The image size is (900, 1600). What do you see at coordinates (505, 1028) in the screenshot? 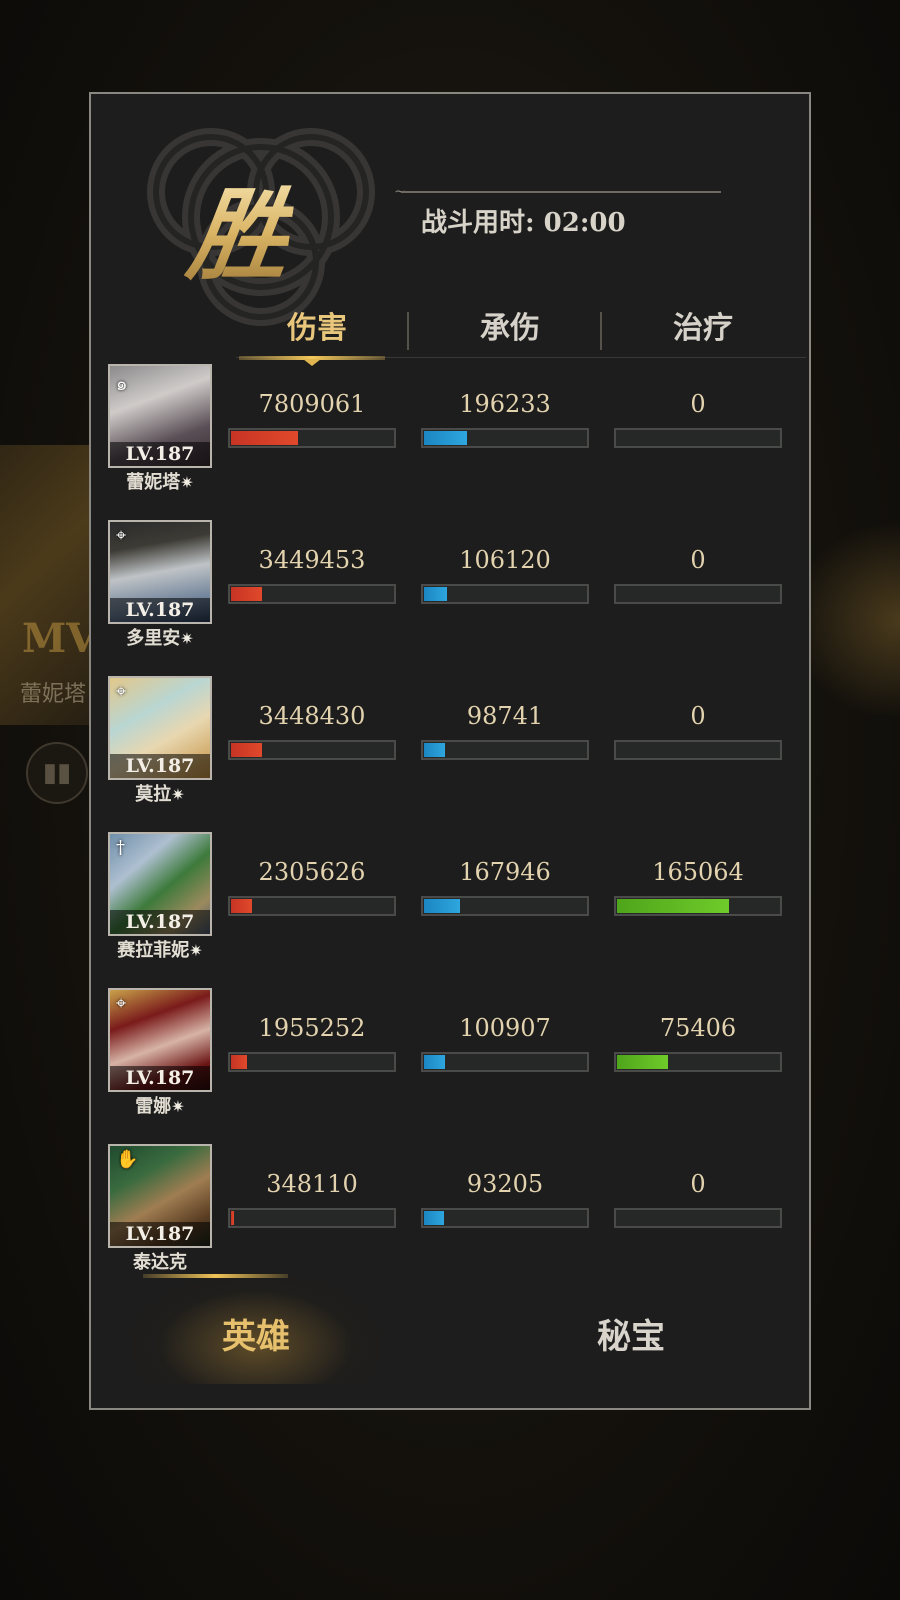
I see `taken-value: 100907` at bounding box center [505, 1028].